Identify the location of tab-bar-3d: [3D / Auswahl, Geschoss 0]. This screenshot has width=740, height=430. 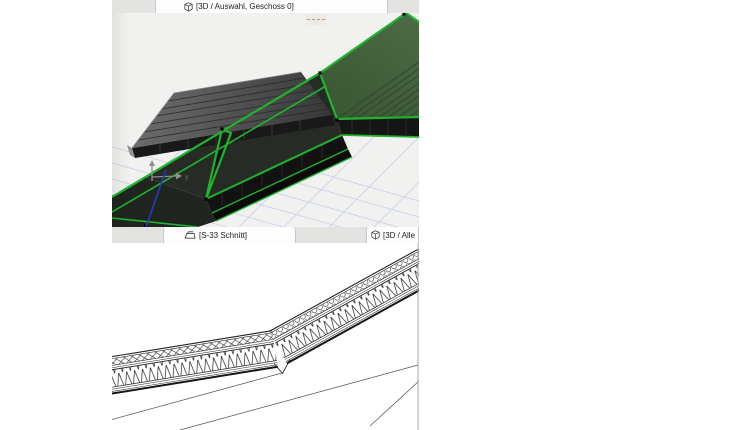
(265, 6).